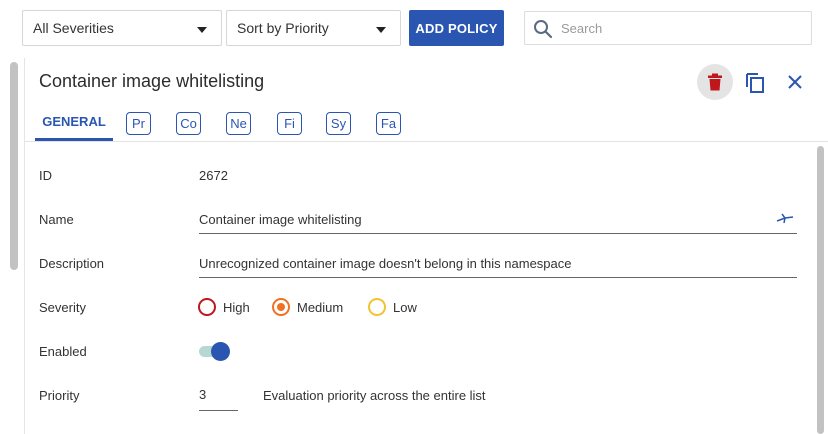 The height and width of the screenshot is (434, 828). Describe the element at coordinates (73, 28) in the screenshot. I see `severity-filter-value: All Severities` at that location.